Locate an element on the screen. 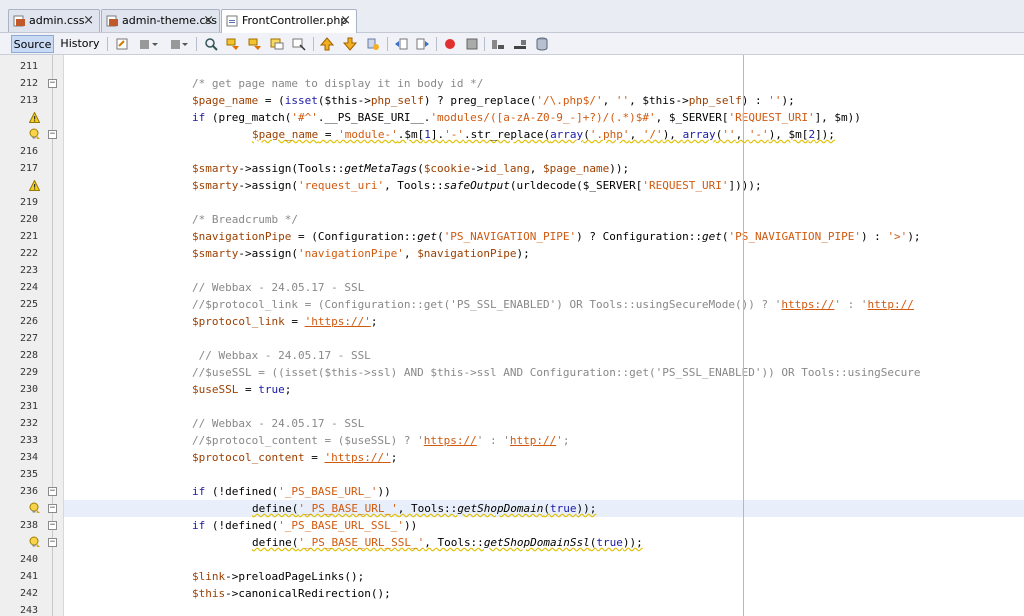  code-token: (preg_match( is located at coordinates (248, 117).